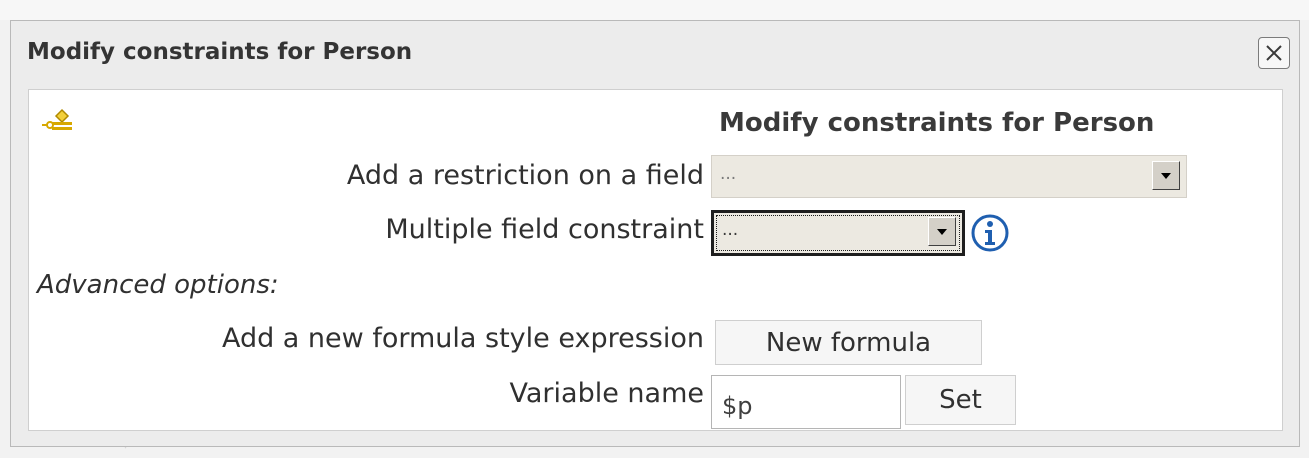  I want to click on background-strip, so click(654, 10).